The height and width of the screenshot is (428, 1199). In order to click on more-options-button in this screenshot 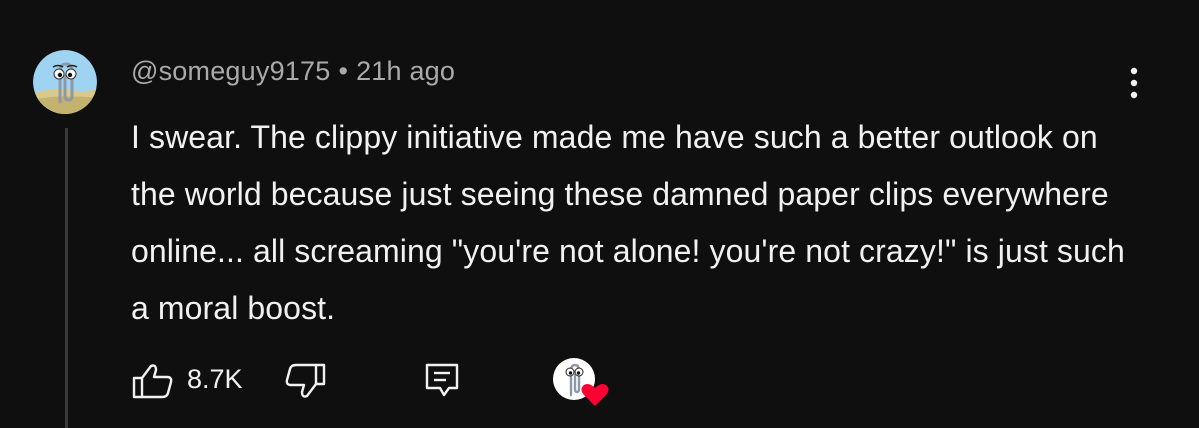, I will do `click(1134, 84)`.